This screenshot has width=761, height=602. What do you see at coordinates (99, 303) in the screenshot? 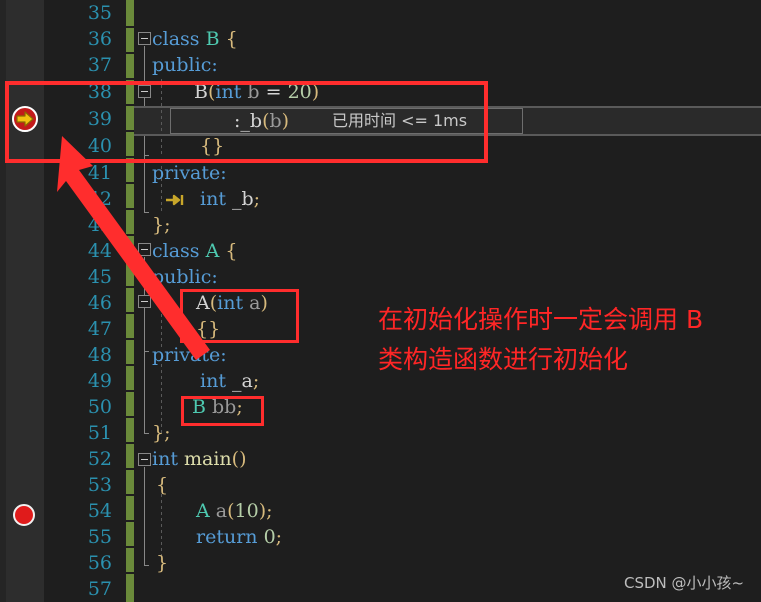
I see `line-number: 46` at bounding box center [99, 303].